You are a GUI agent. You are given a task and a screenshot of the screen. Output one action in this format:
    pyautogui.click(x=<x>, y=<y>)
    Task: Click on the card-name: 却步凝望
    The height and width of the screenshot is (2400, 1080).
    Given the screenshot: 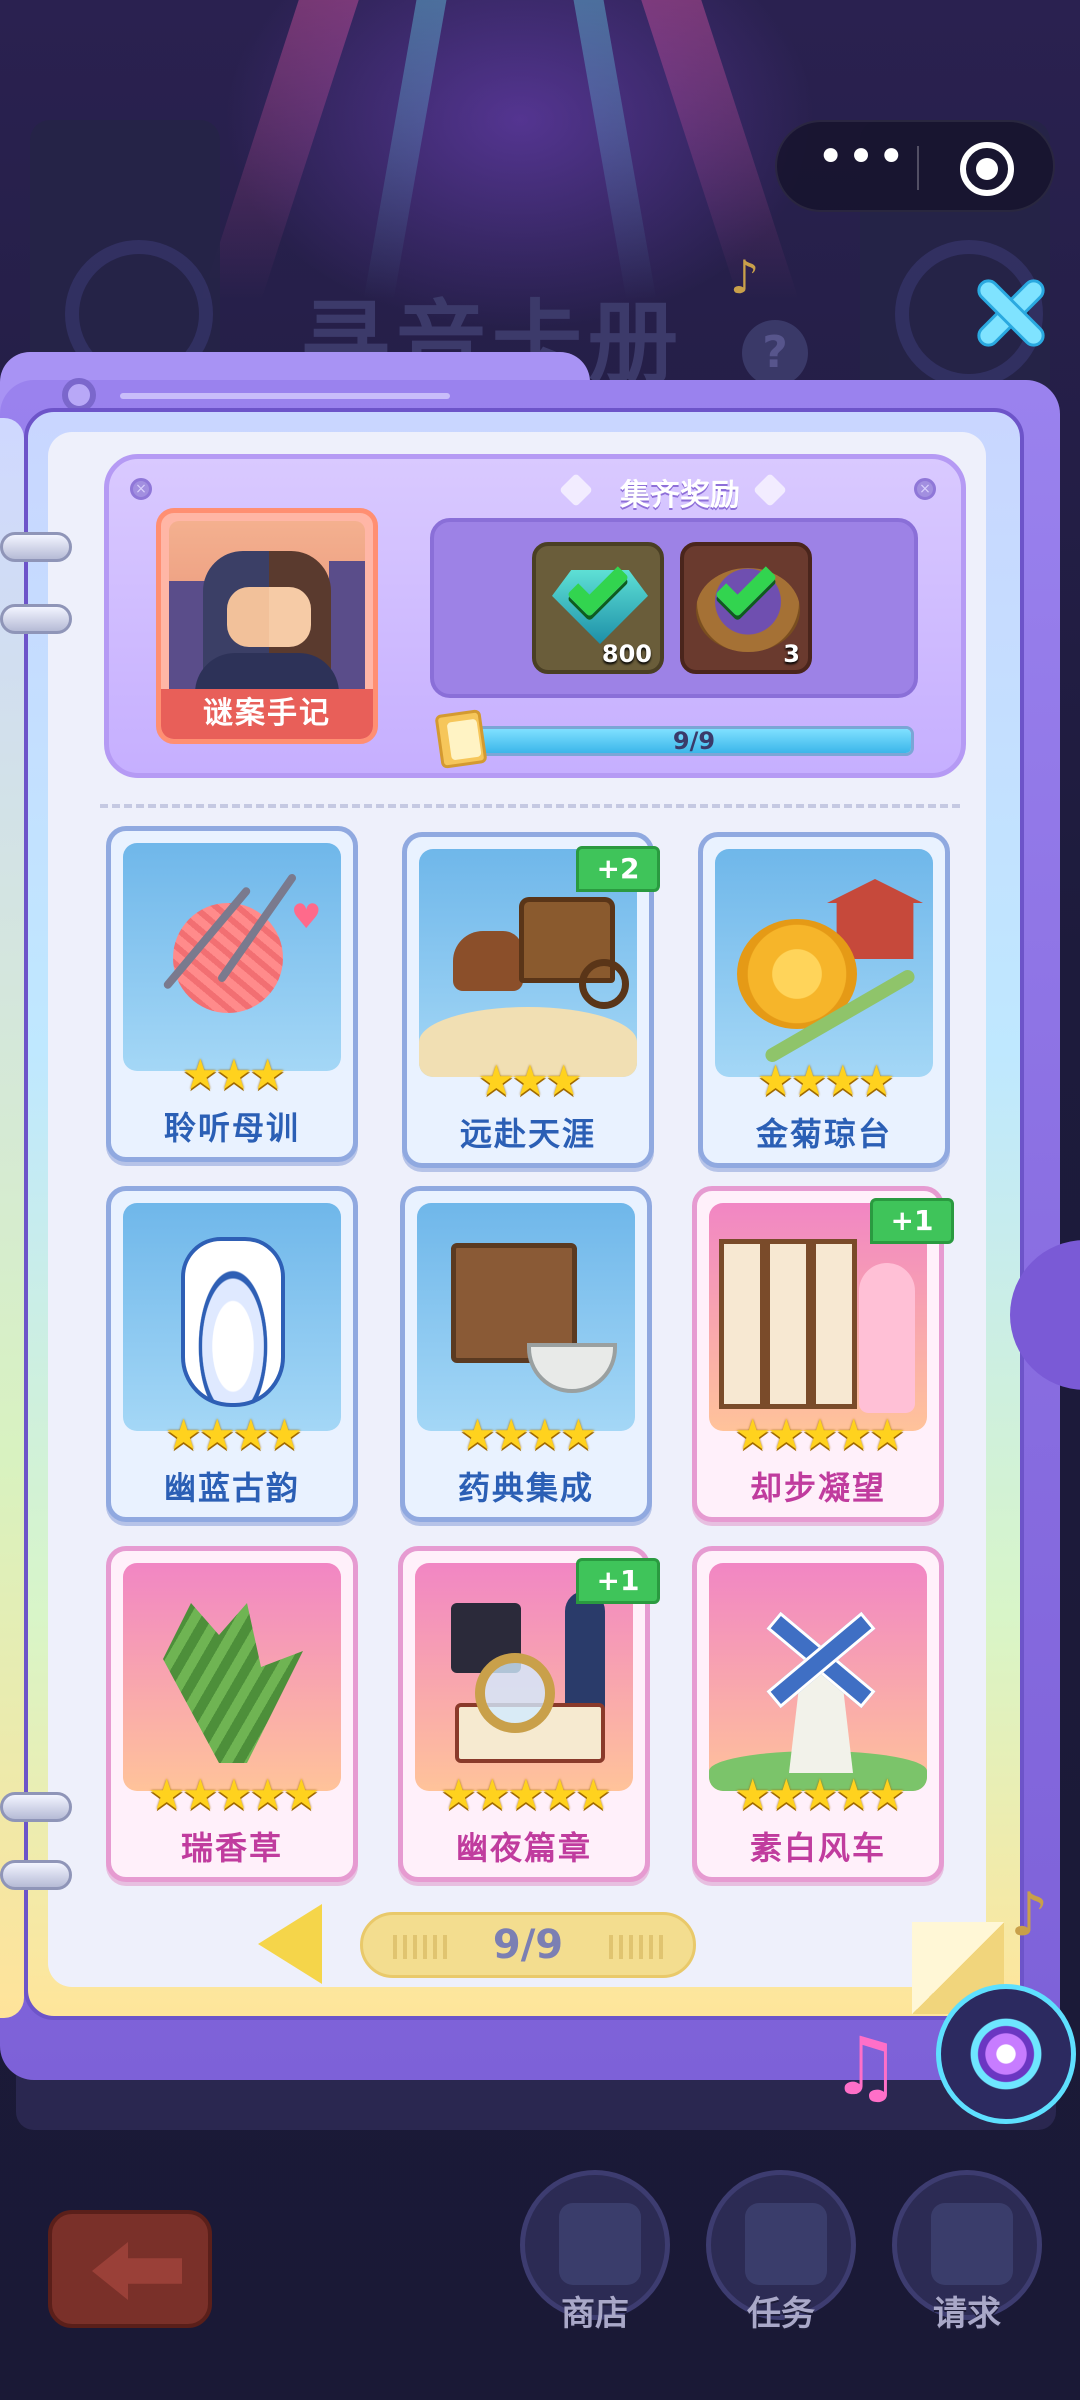 What is the action you would take?
    pyautogui.click(x=817, y=1488)
    